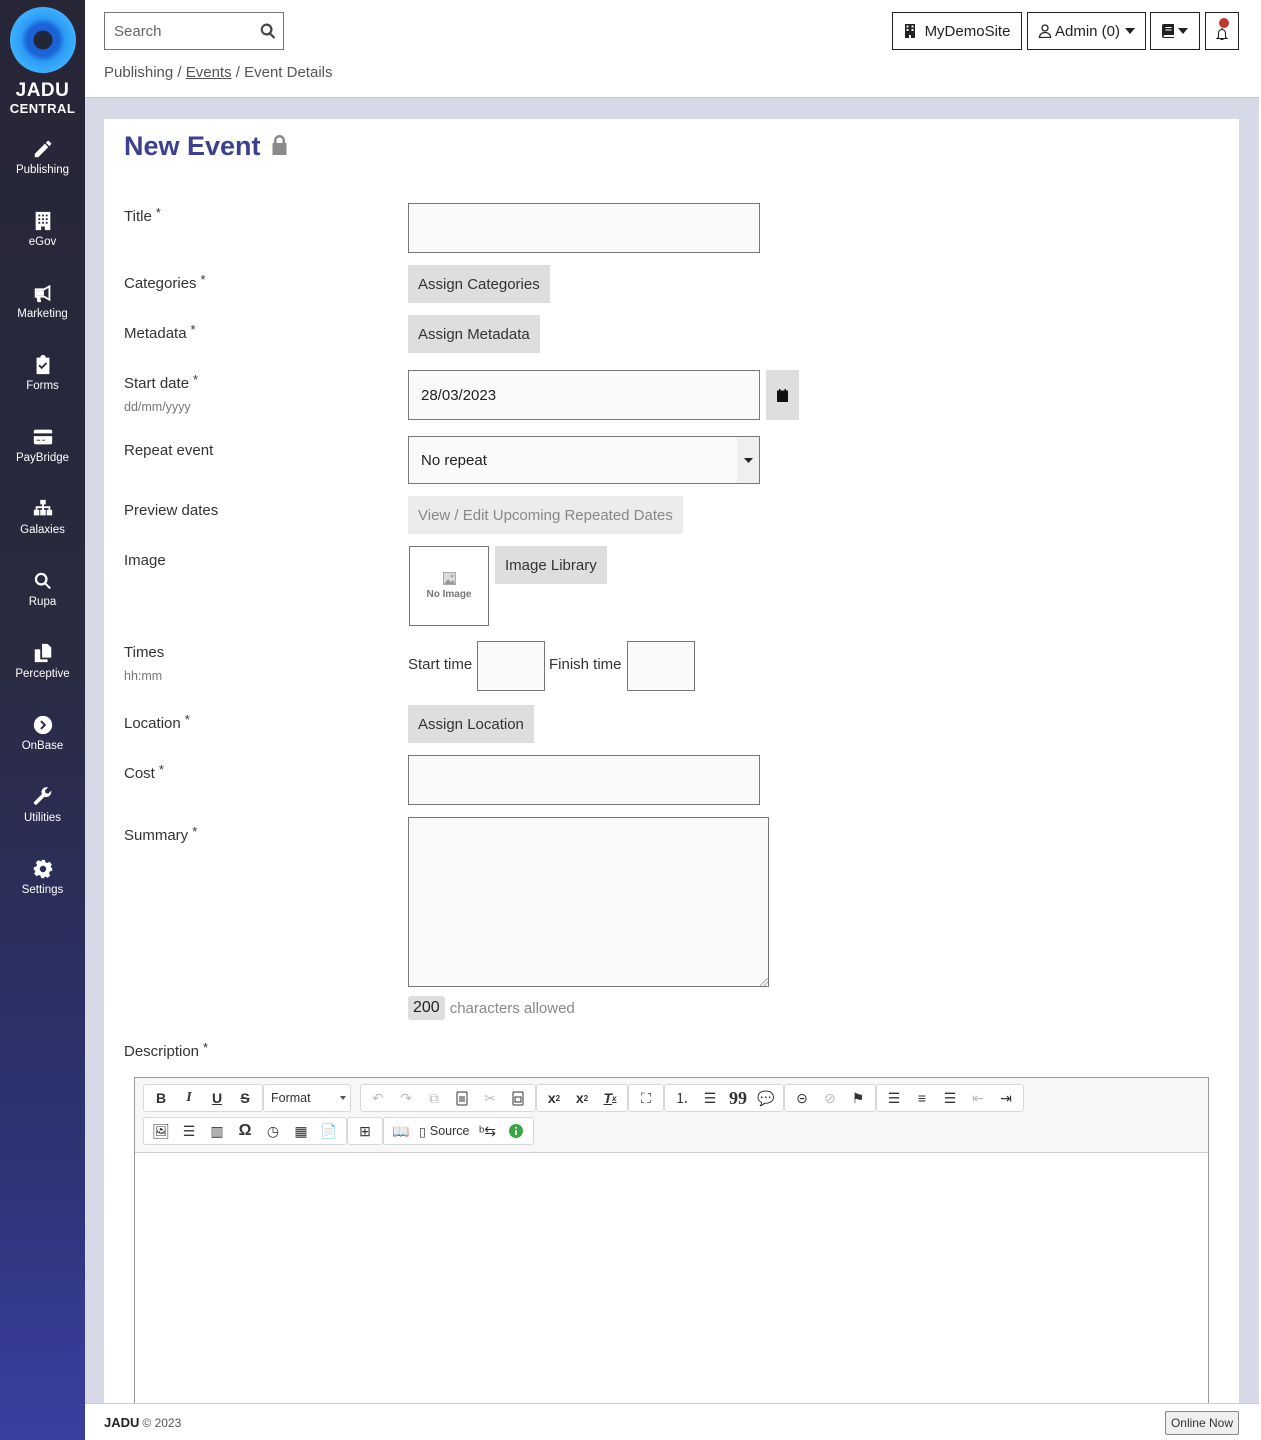 The height and width of the screenshot is (1440, 1261). I want to click on user-menu-button: Admin (0), so click(1086, 31).